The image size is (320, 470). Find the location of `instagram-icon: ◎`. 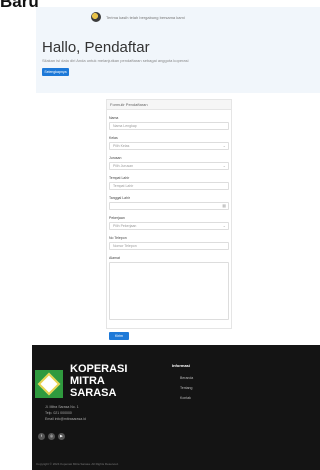

instagram-icon: ◎ is located at coordinates (51, 436).